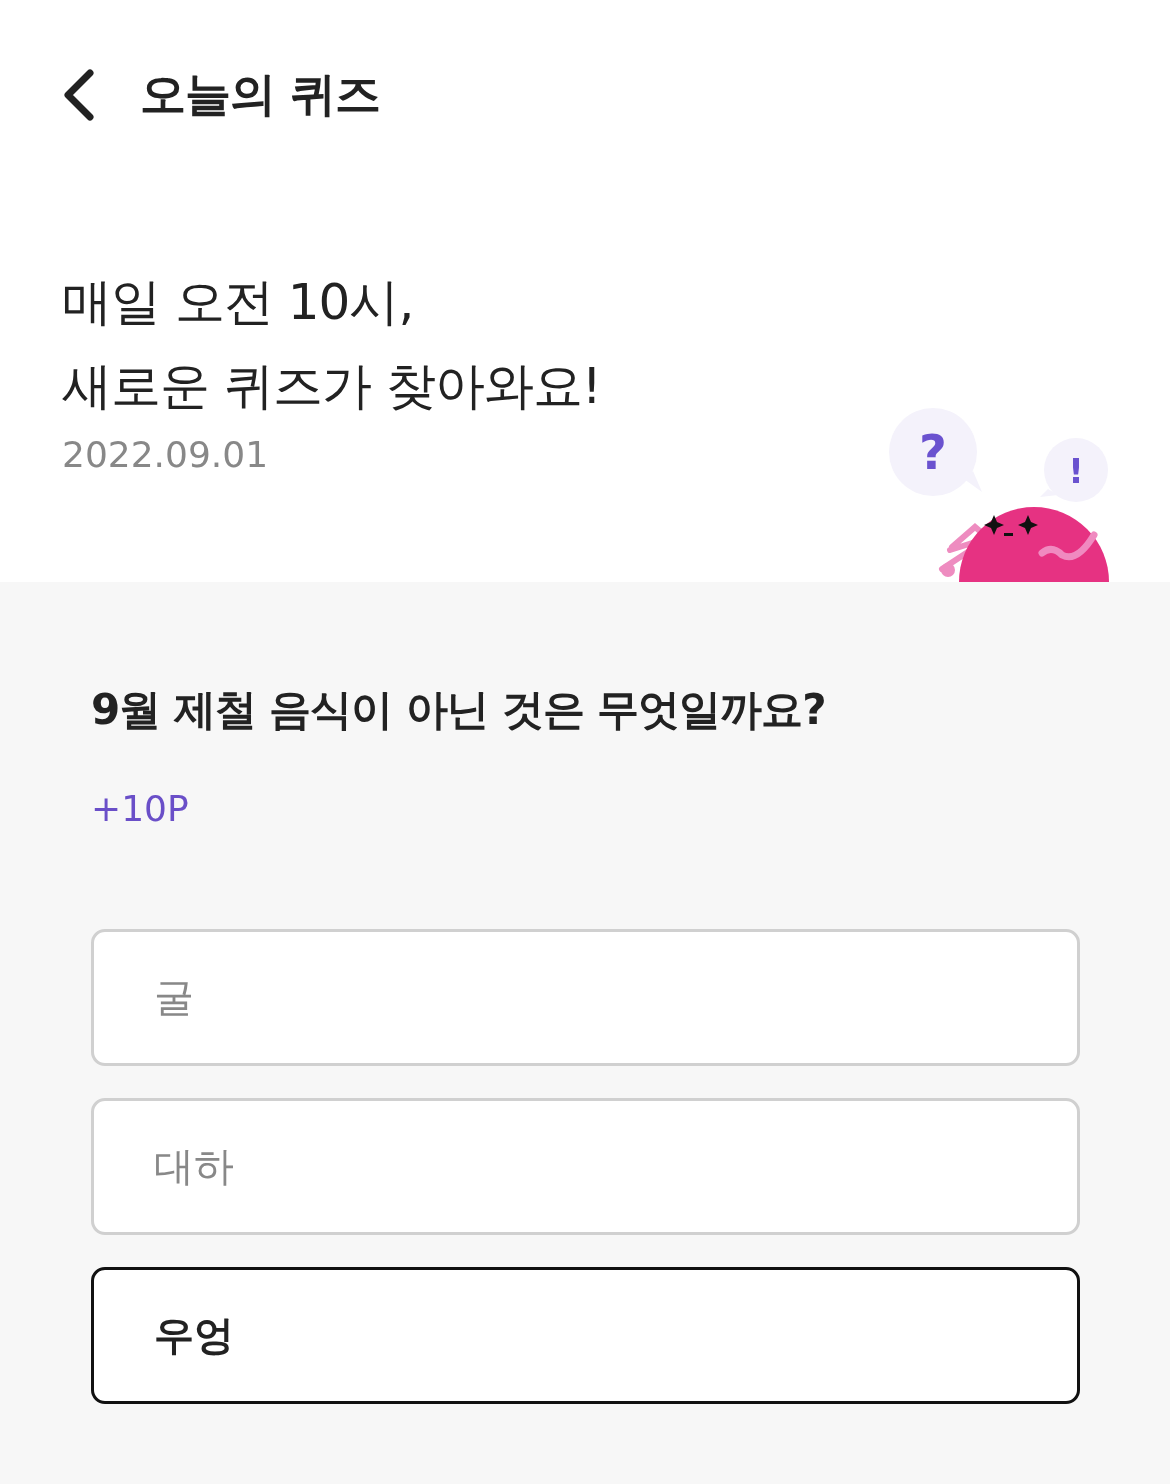 The width and height of the screenshot is (1170, 1484). I want to click on answer-option: 우엉, so click(585, 1335).